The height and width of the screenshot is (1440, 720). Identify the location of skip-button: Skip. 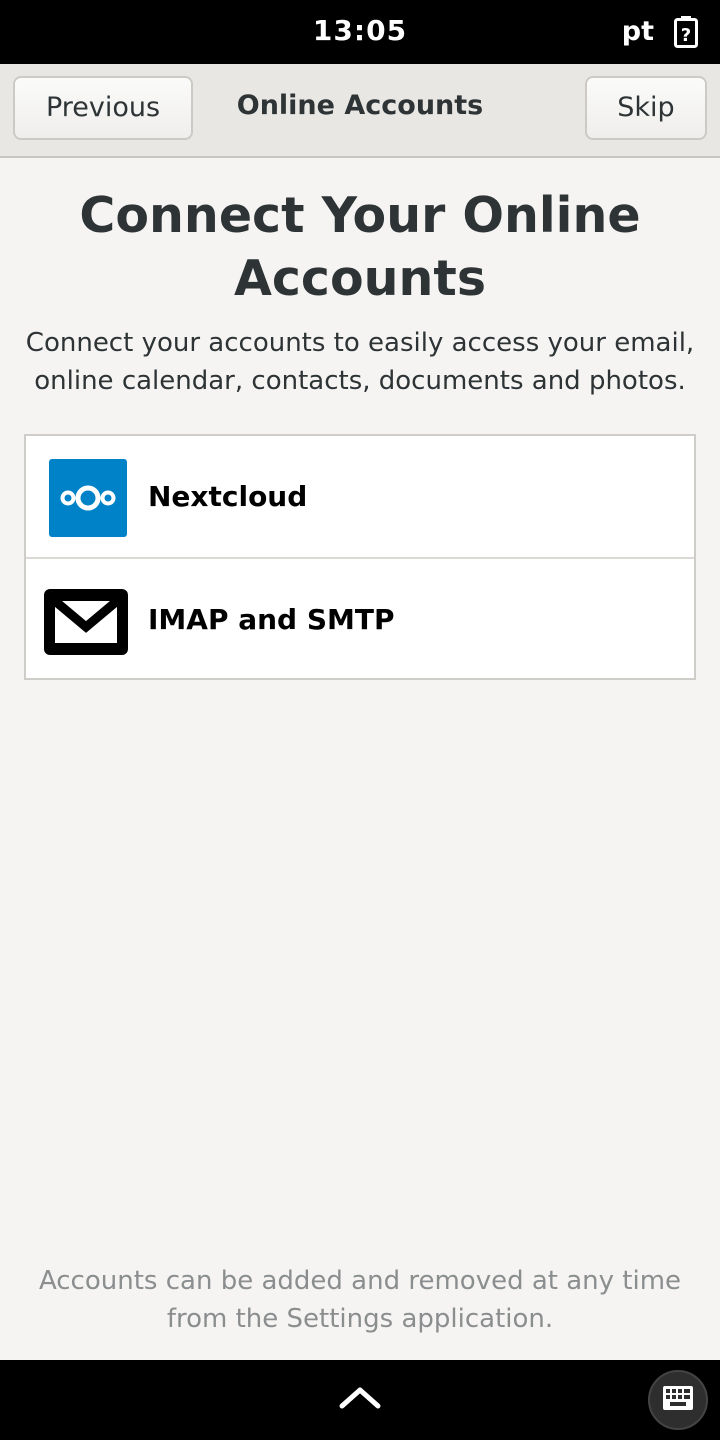
(646, 108).